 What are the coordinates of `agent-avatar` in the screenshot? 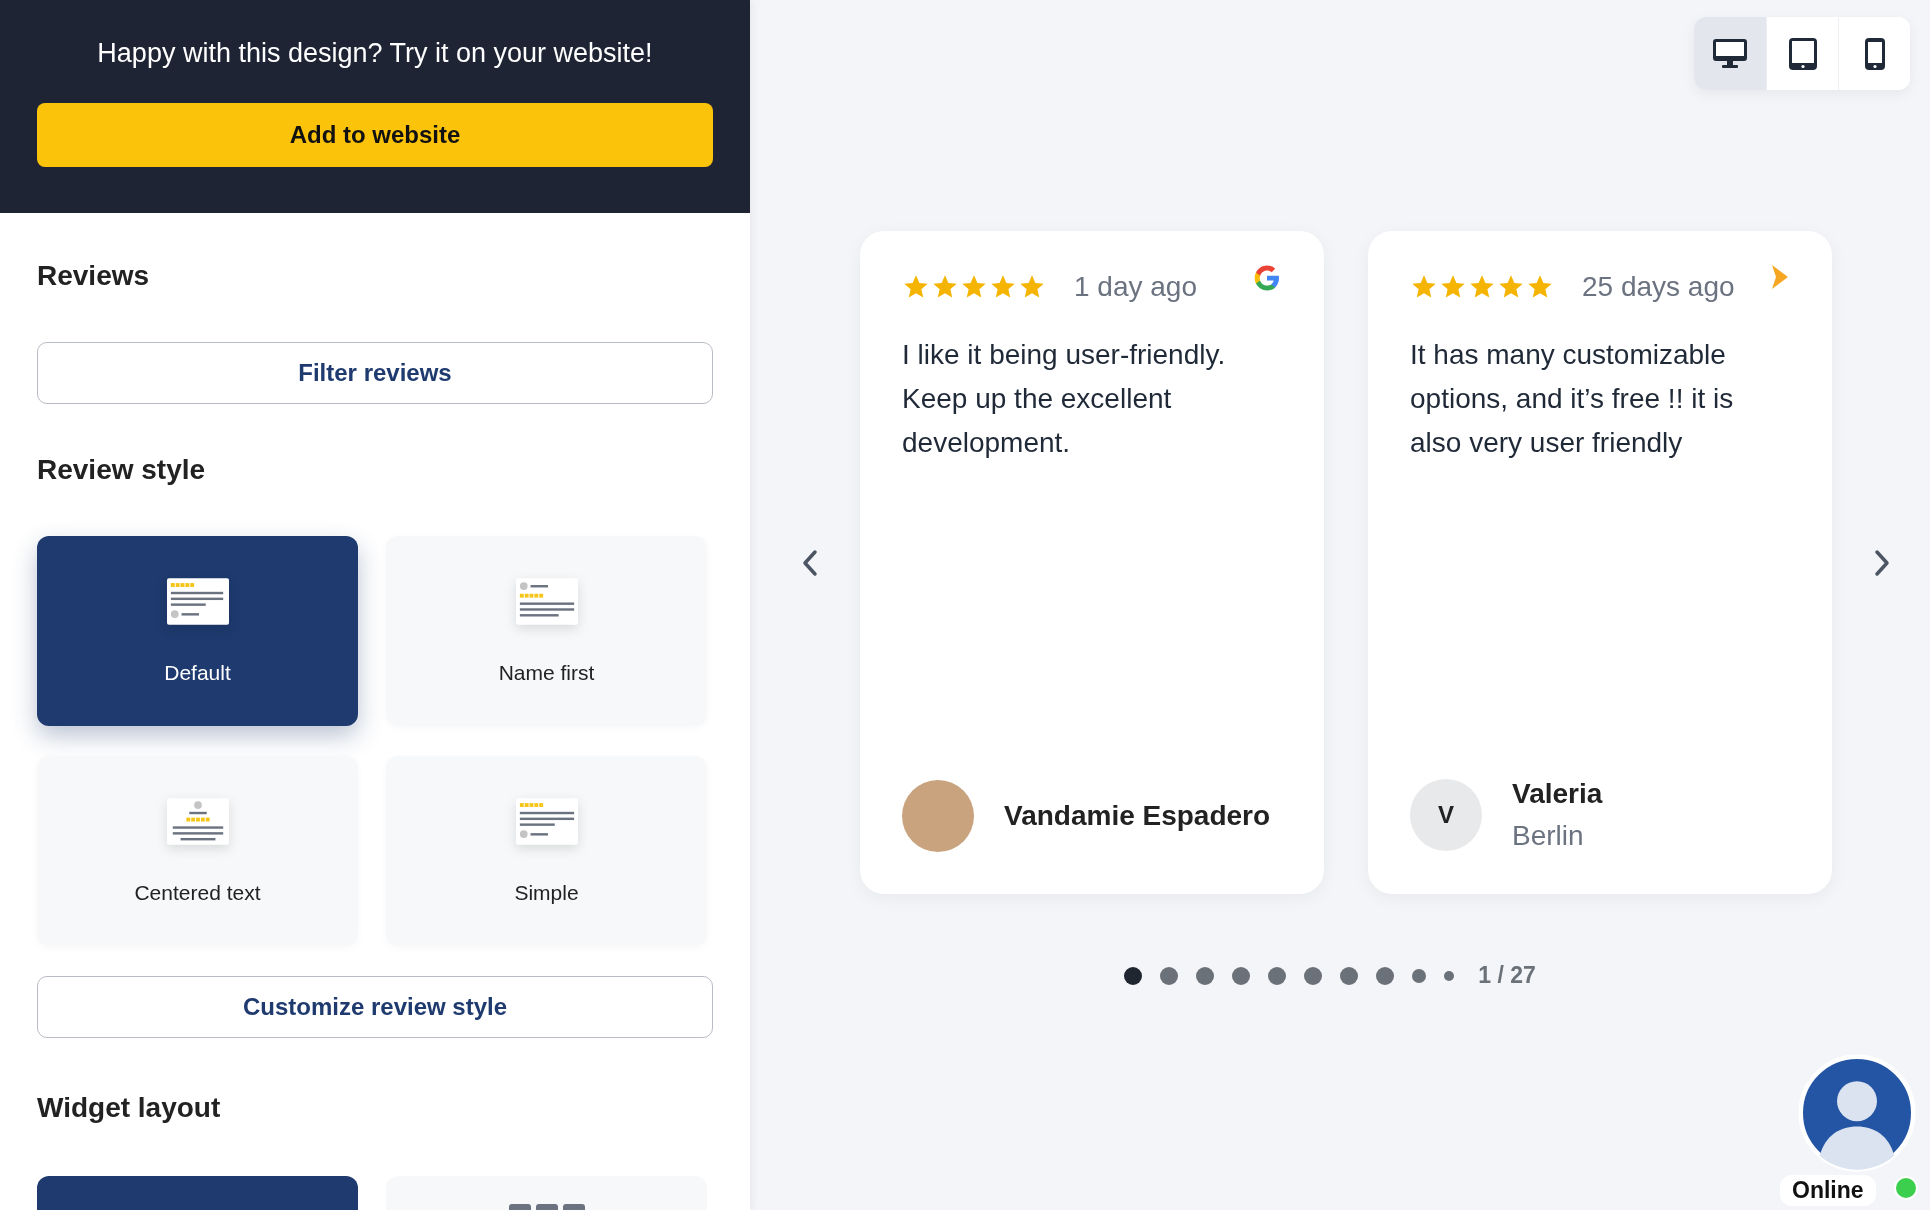 It's located at (1857, 1113).